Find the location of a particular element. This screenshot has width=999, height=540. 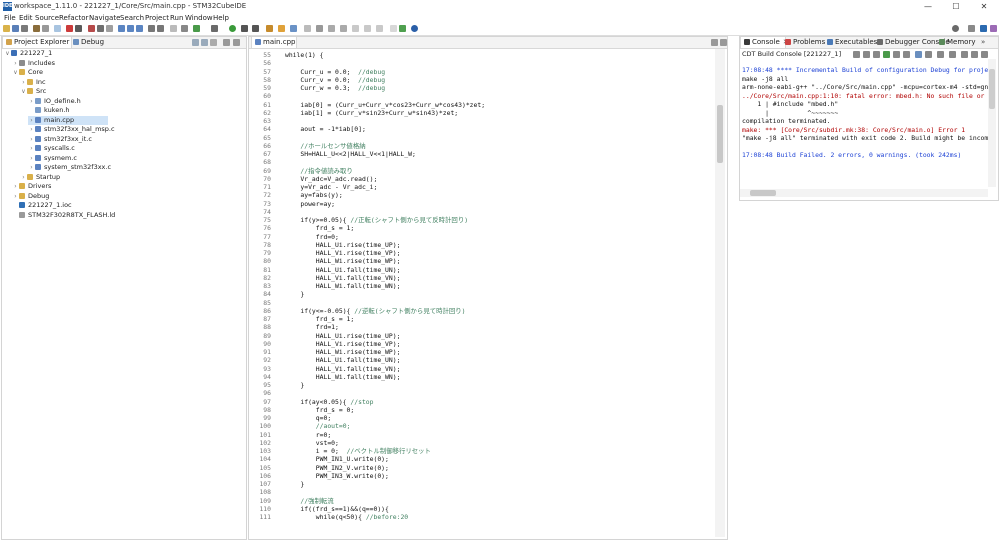

scroll-lock-icon is located at coordinates (866, 54).